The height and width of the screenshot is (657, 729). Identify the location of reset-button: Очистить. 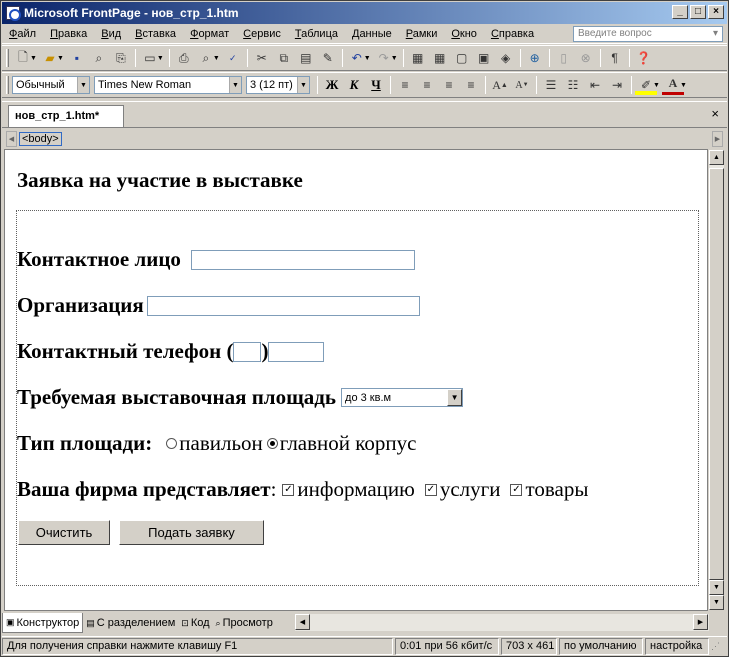
(64, 532).